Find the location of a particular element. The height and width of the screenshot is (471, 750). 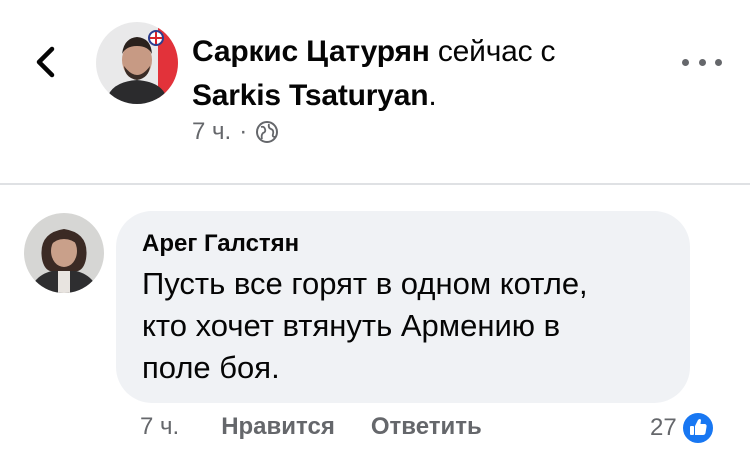

commenter-avatar is located at coordinates (64, 253).